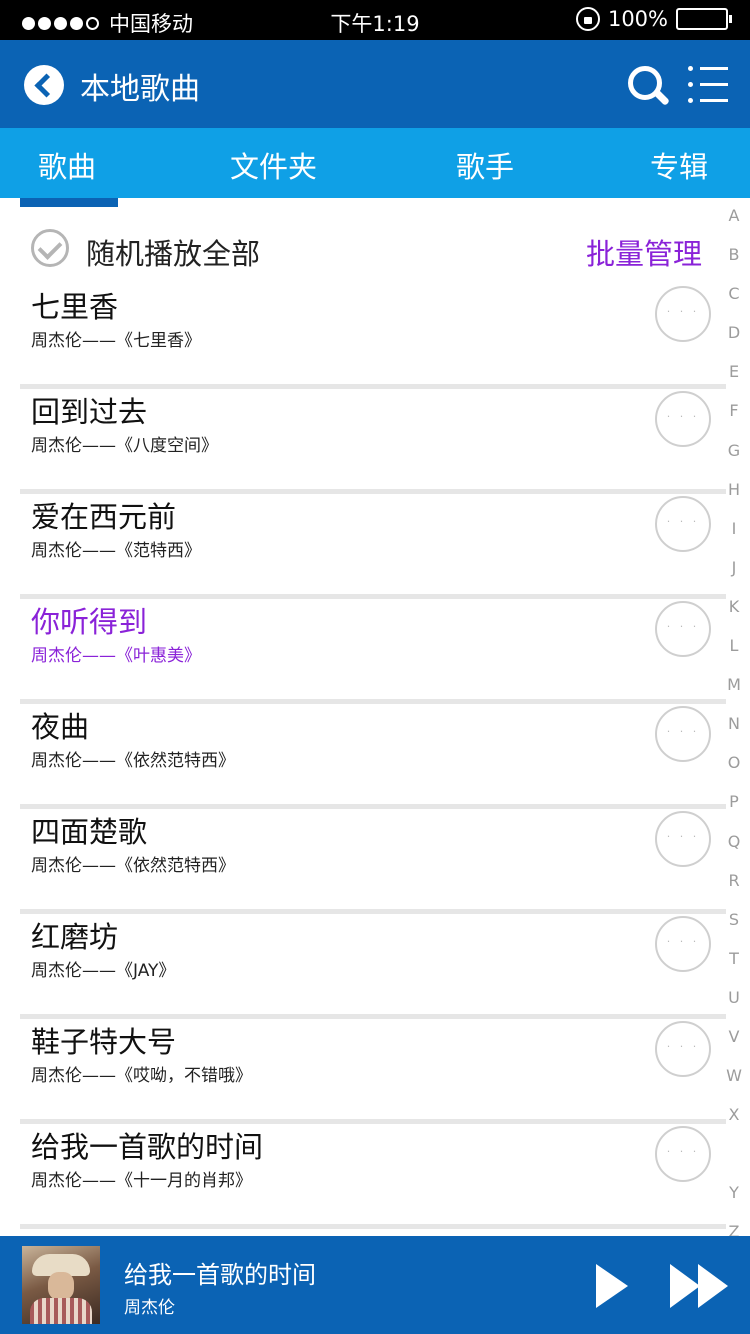  Describe the element at coordinates (650, 88) in the screenshot. I see `search-icon` at that location.